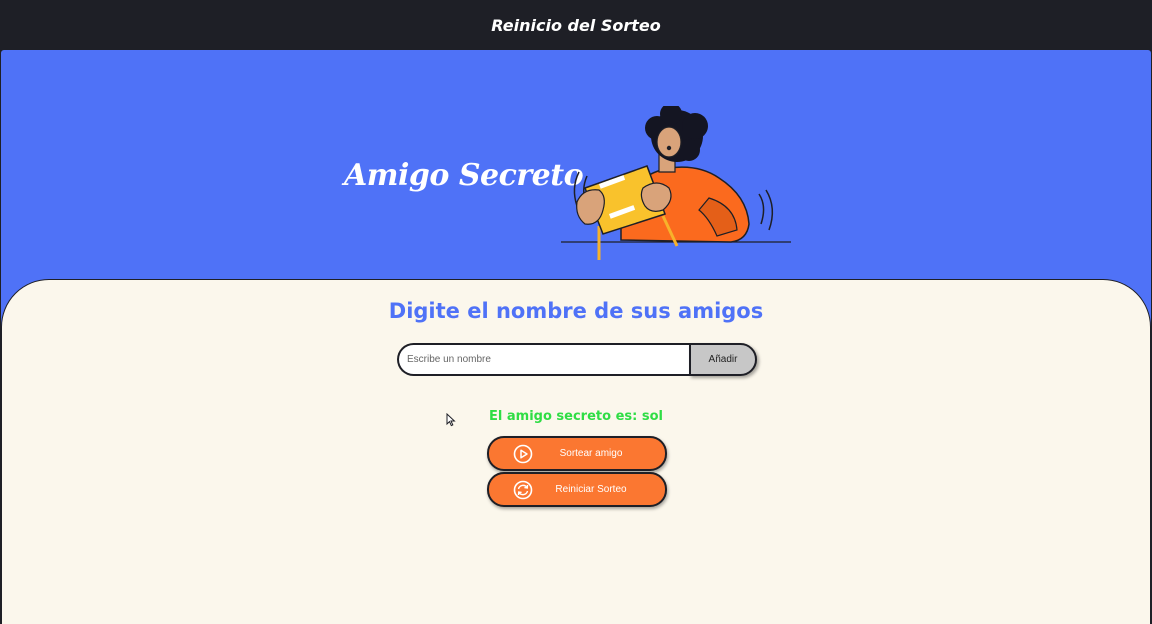  I want to click on top-bar: Reinicio del Sorteo, so click(576, 25).